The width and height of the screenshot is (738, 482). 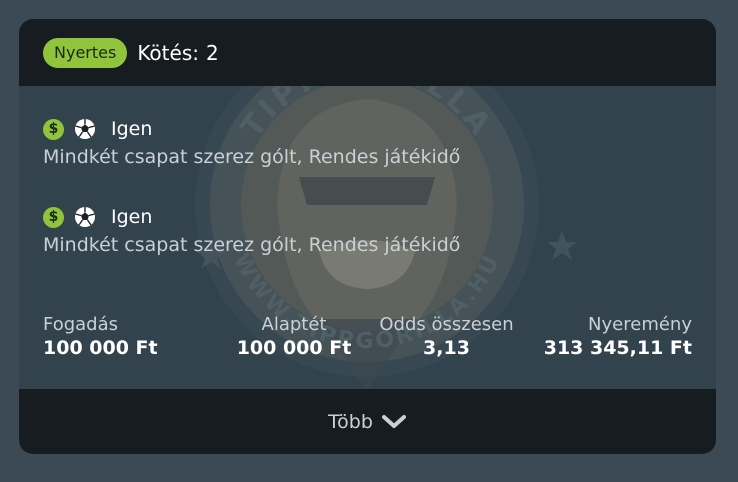 I want to click on stat-label: Nyeremény, so click(x=640, y=324).